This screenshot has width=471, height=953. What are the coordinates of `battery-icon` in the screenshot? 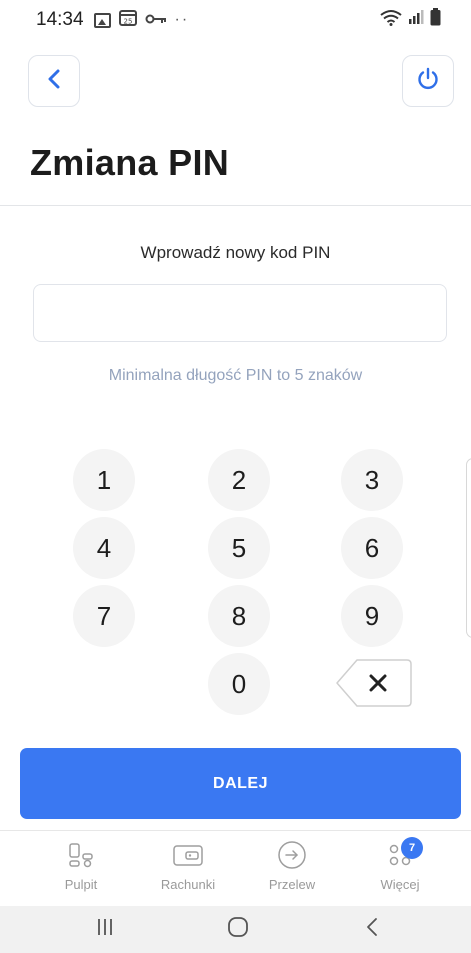 It's located at (435, 20).